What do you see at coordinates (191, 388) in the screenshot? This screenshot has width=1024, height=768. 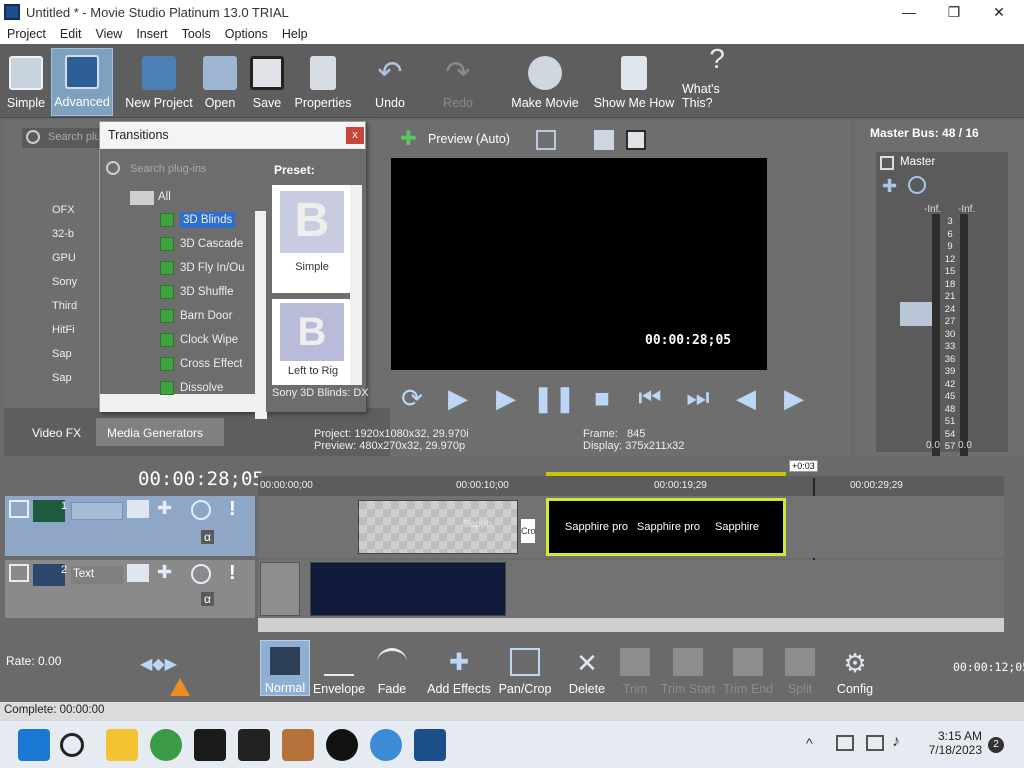 I see `transition-item: Dissolve` at bounding box center [191, 388].